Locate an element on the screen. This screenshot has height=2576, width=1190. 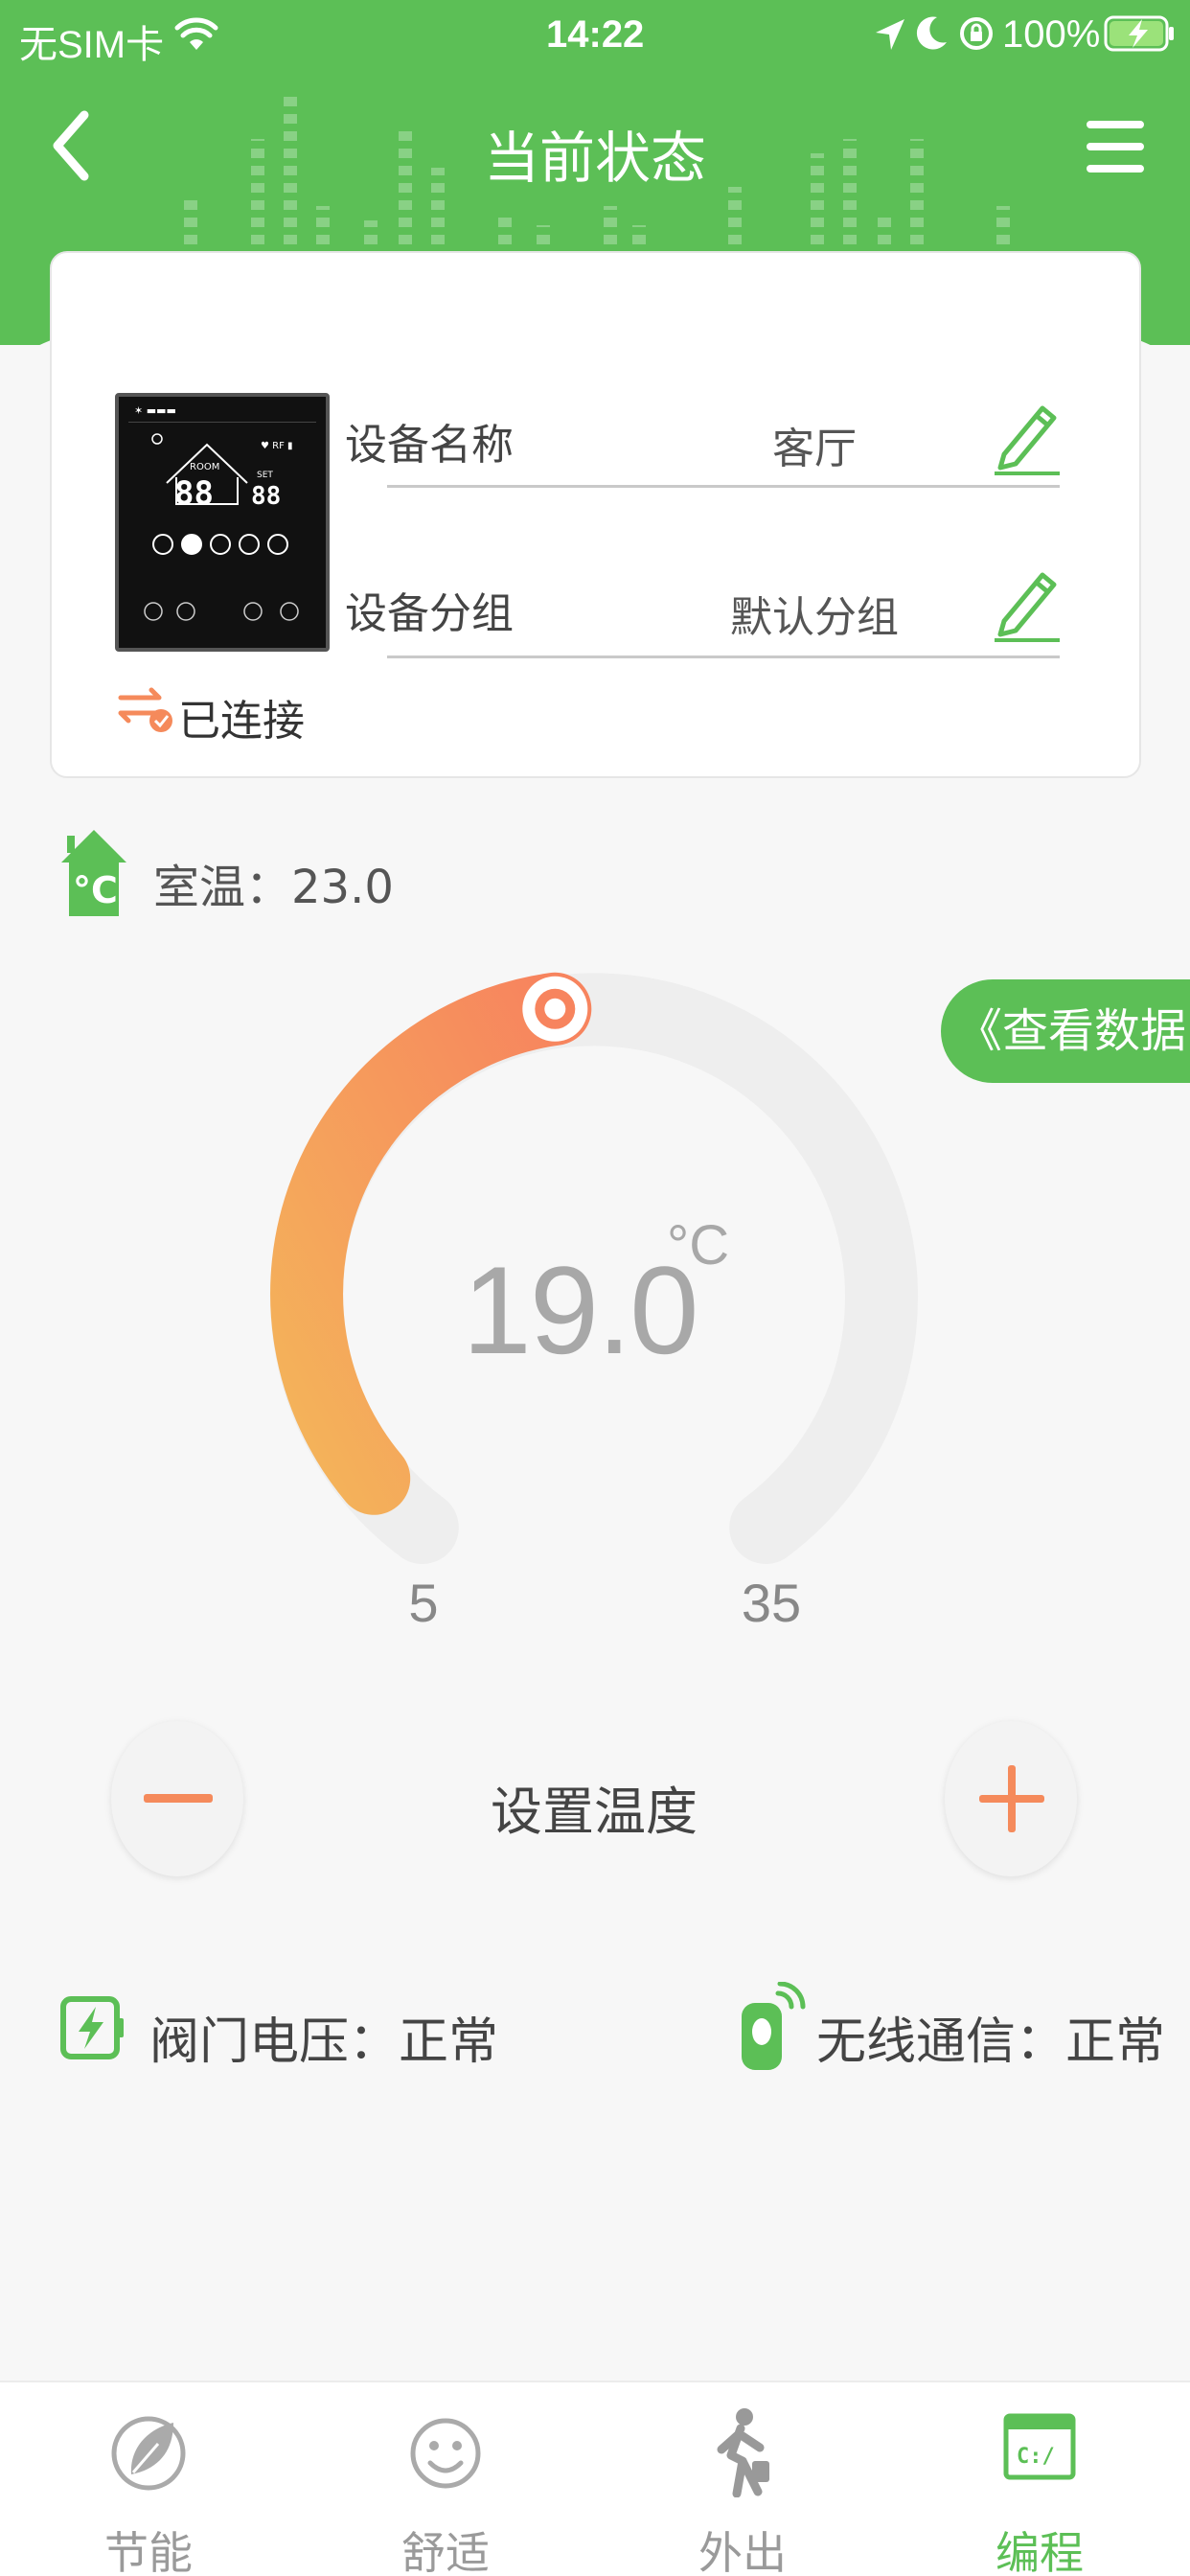
wireless-device-icon is located at coordinates (774, 2026).